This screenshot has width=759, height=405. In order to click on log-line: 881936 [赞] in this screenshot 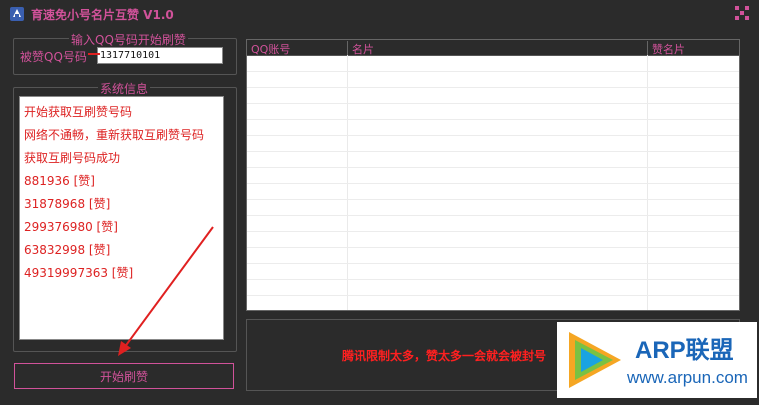, I will do `click(59, 181)`.